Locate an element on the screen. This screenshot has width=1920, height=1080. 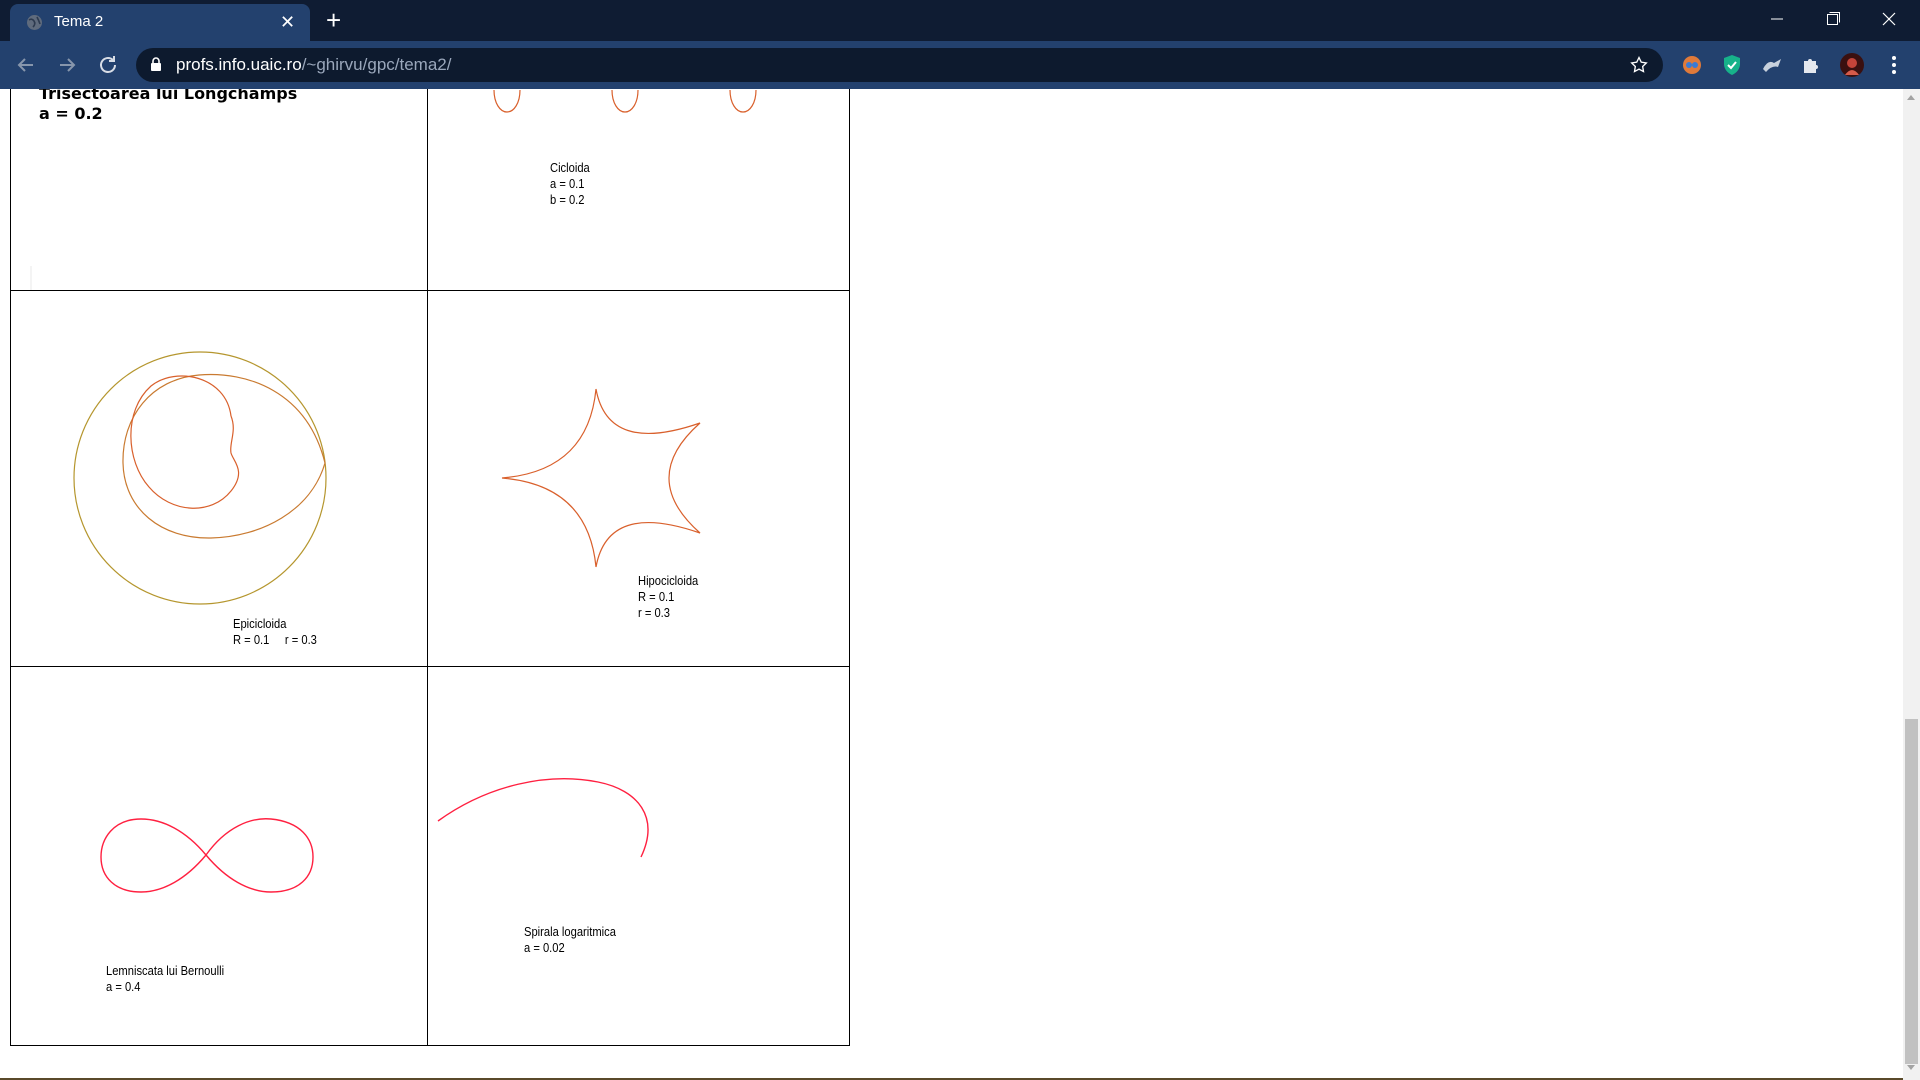
minimize-icon is located at coordinates (1777, 19).